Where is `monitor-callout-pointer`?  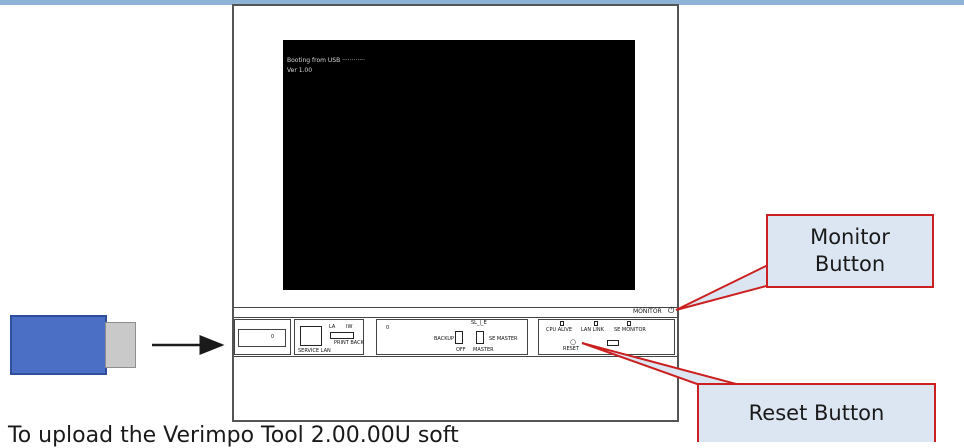 monitor-callout-pointer is located at coordinates (723, 287).